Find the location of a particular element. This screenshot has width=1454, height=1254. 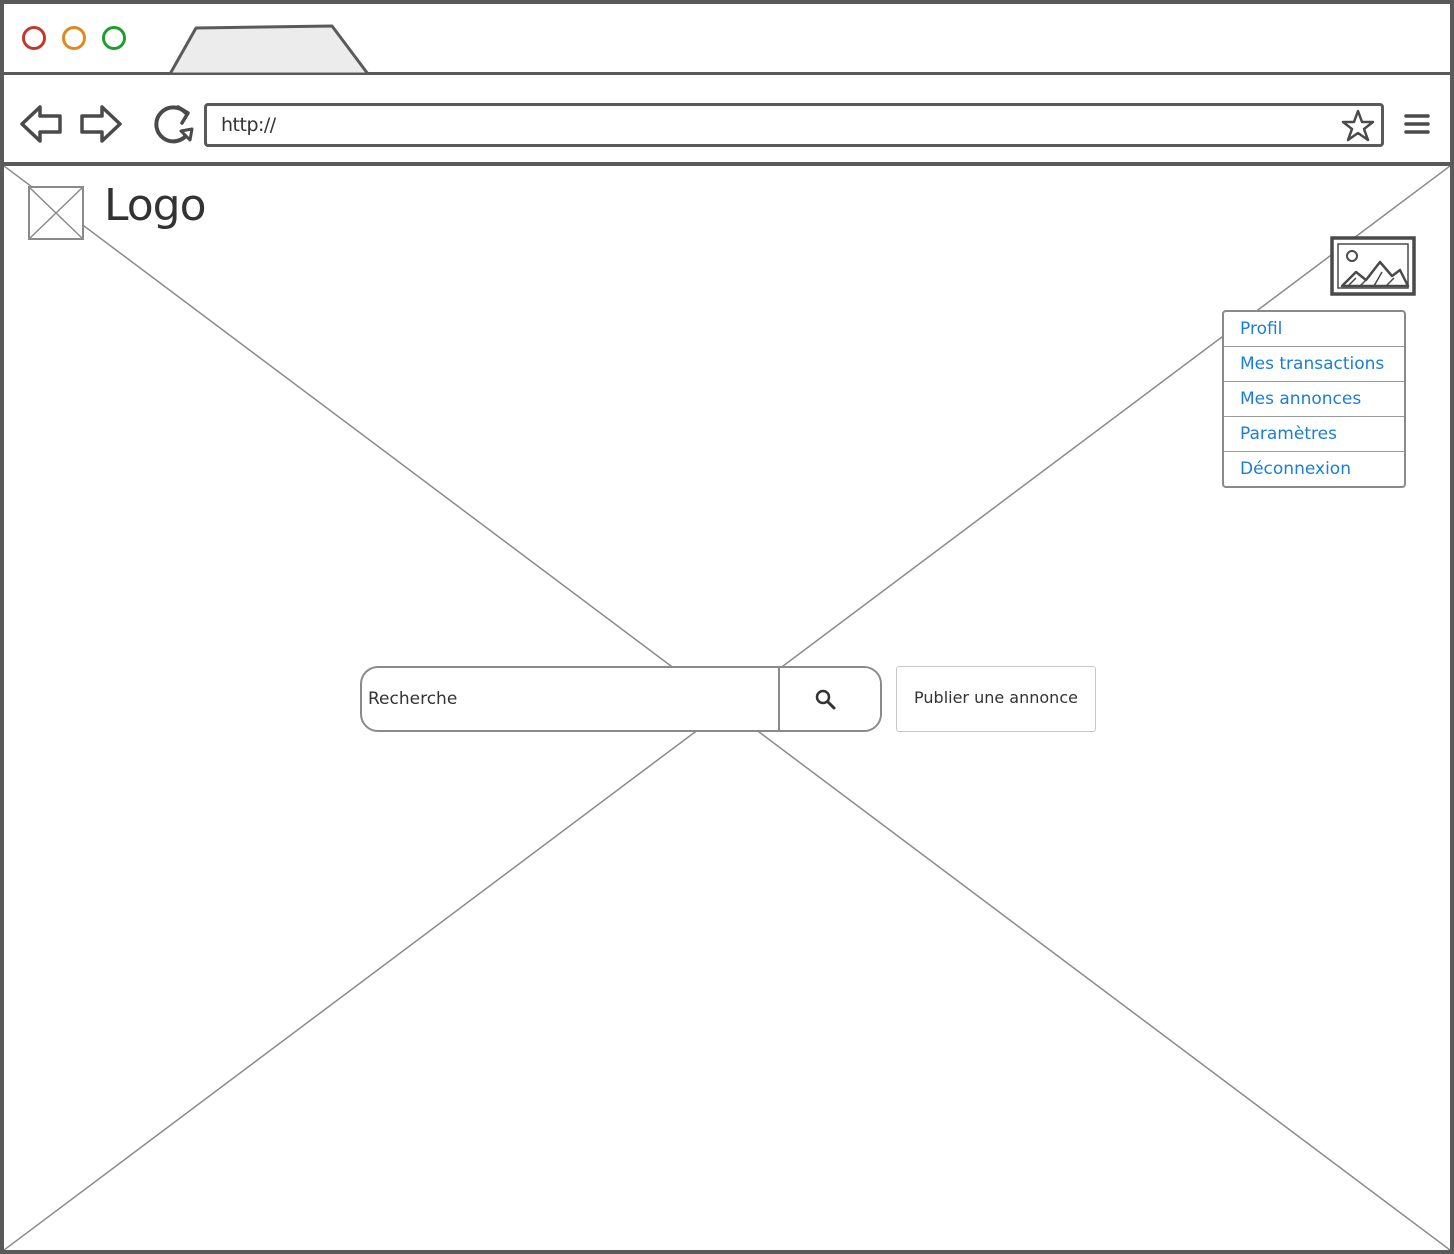

menu-item-profil: Profil is located at coordinates (1314, 329).